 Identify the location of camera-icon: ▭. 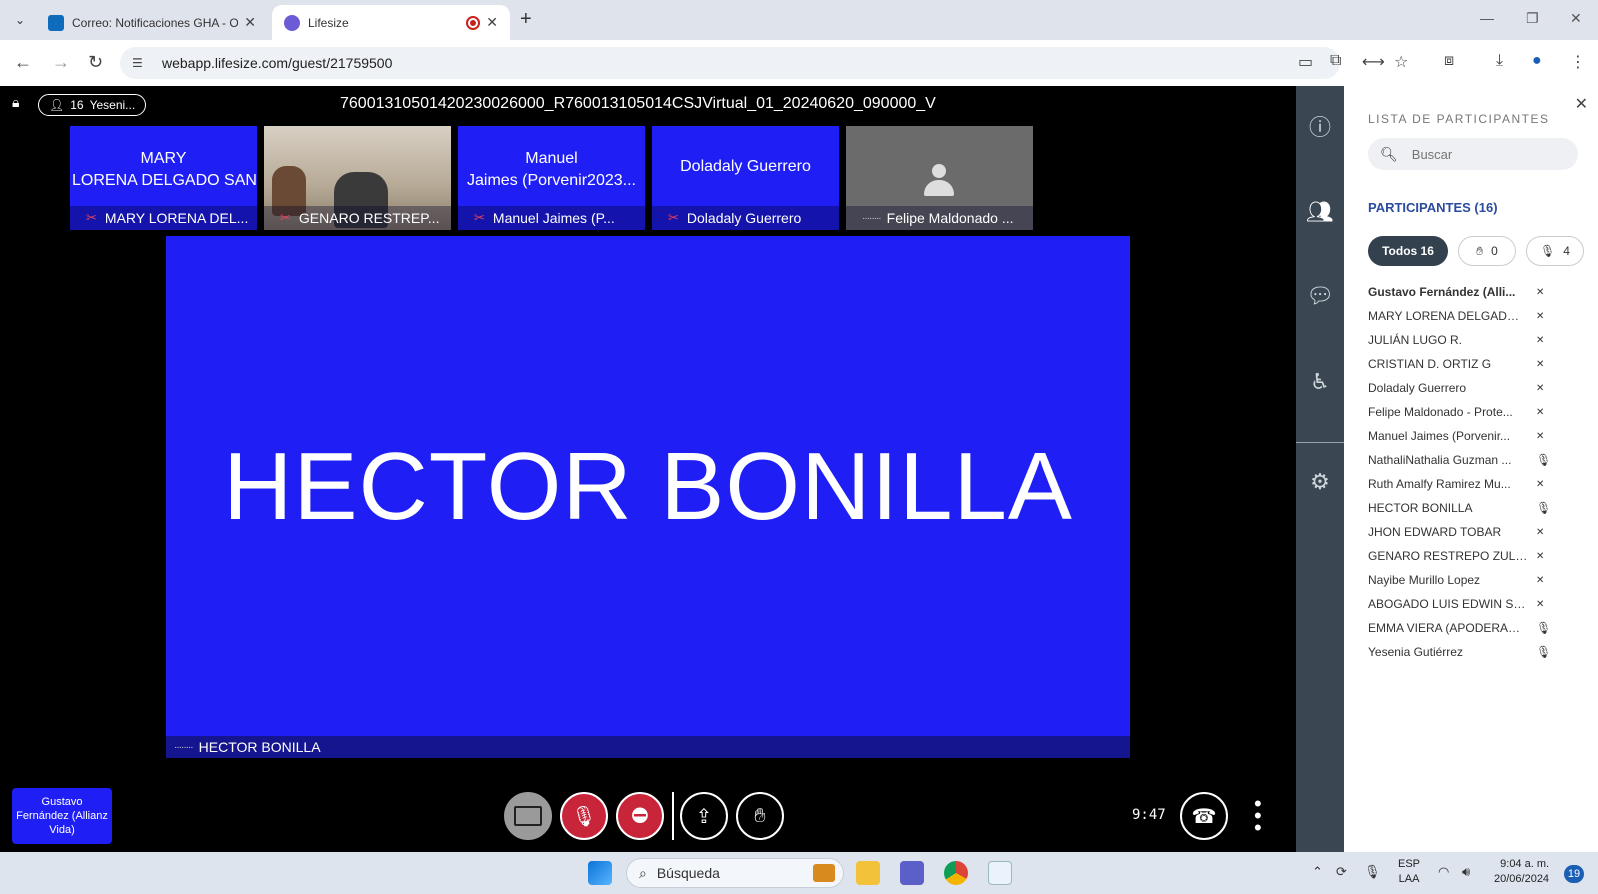
(1305, 62).